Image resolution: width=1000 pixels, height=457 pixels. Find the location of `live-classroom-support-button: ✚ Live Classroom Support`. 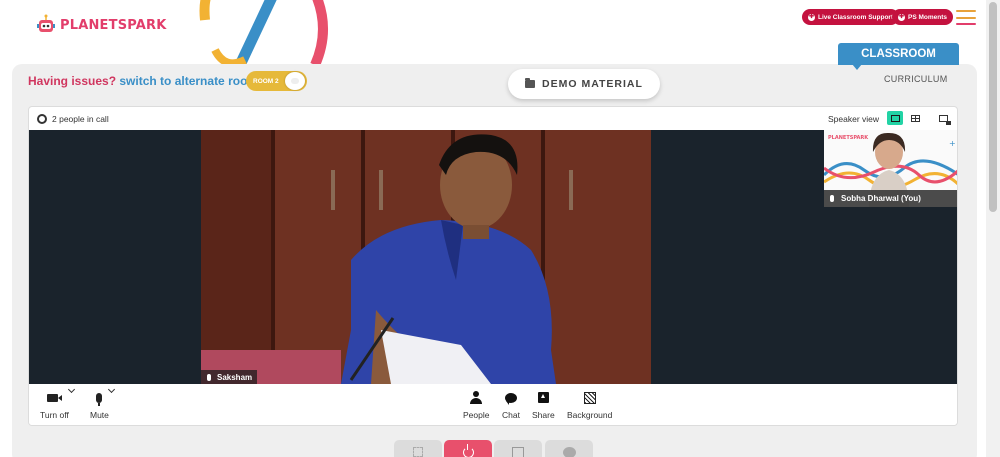

live-classroom-support-button: ✚ Live Classroom Support is located at coordinates (851, 17).